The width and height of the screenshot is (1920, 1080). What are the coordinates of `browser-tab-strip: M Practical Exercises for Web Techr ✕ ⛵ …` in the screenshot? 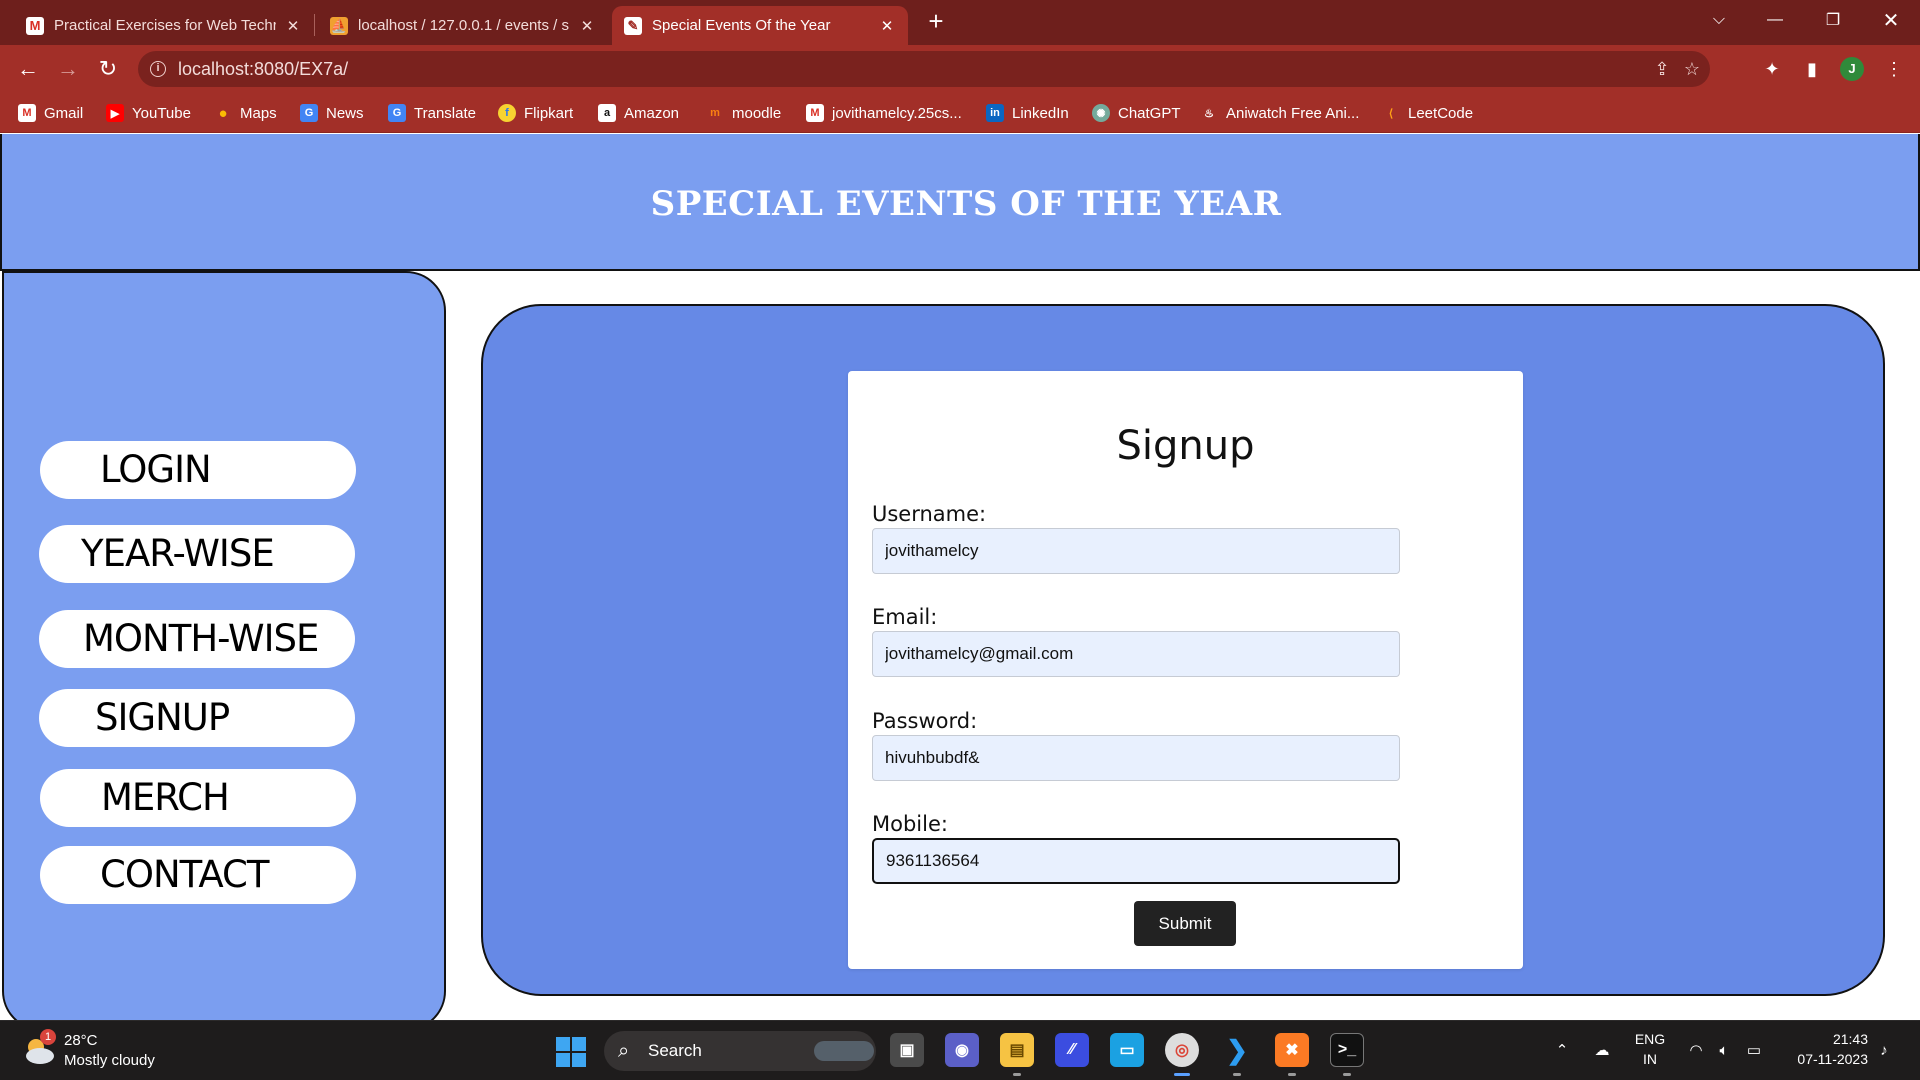 It's located at (960, 22).